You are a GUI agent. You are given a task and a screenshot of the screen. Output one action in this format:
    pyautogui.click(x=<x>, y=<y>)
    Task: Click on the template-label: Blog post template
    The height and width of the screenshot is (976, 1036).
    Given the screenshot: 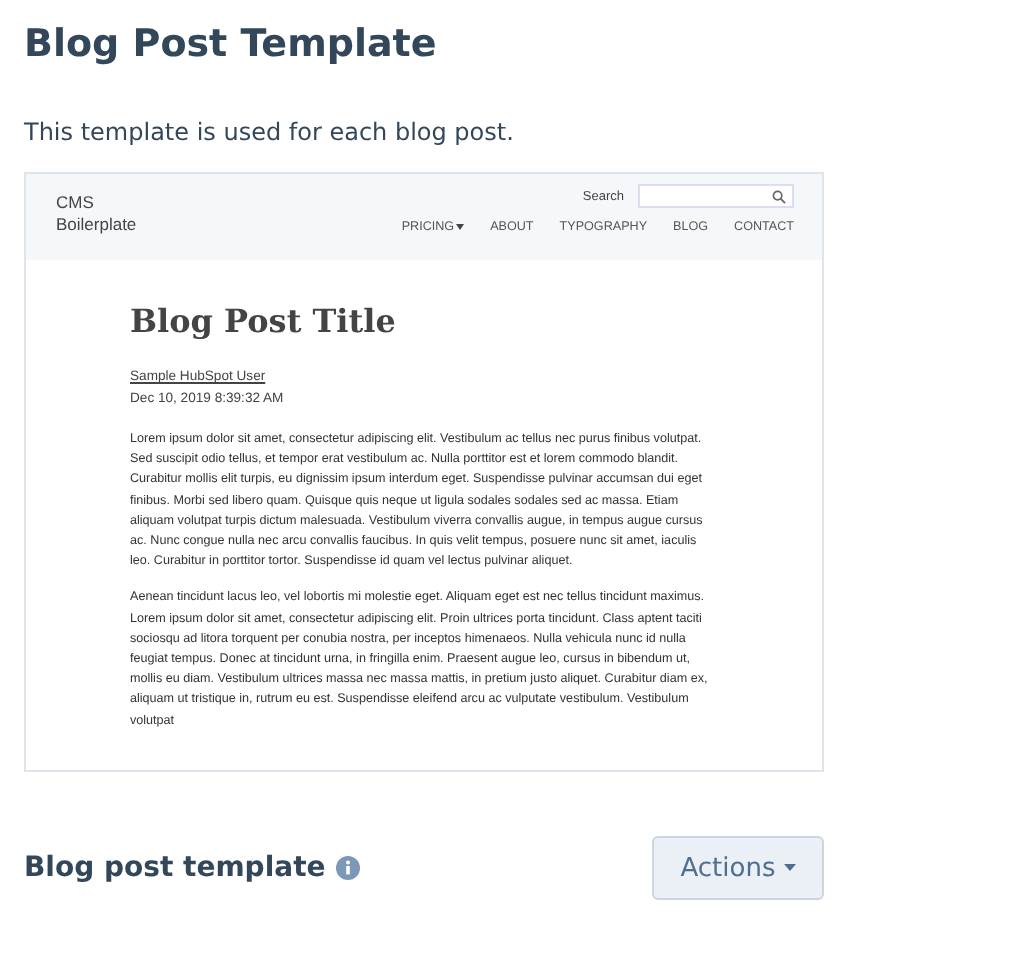 What is the action you would take?
    pyautogui.click(x=175, y=868)
    